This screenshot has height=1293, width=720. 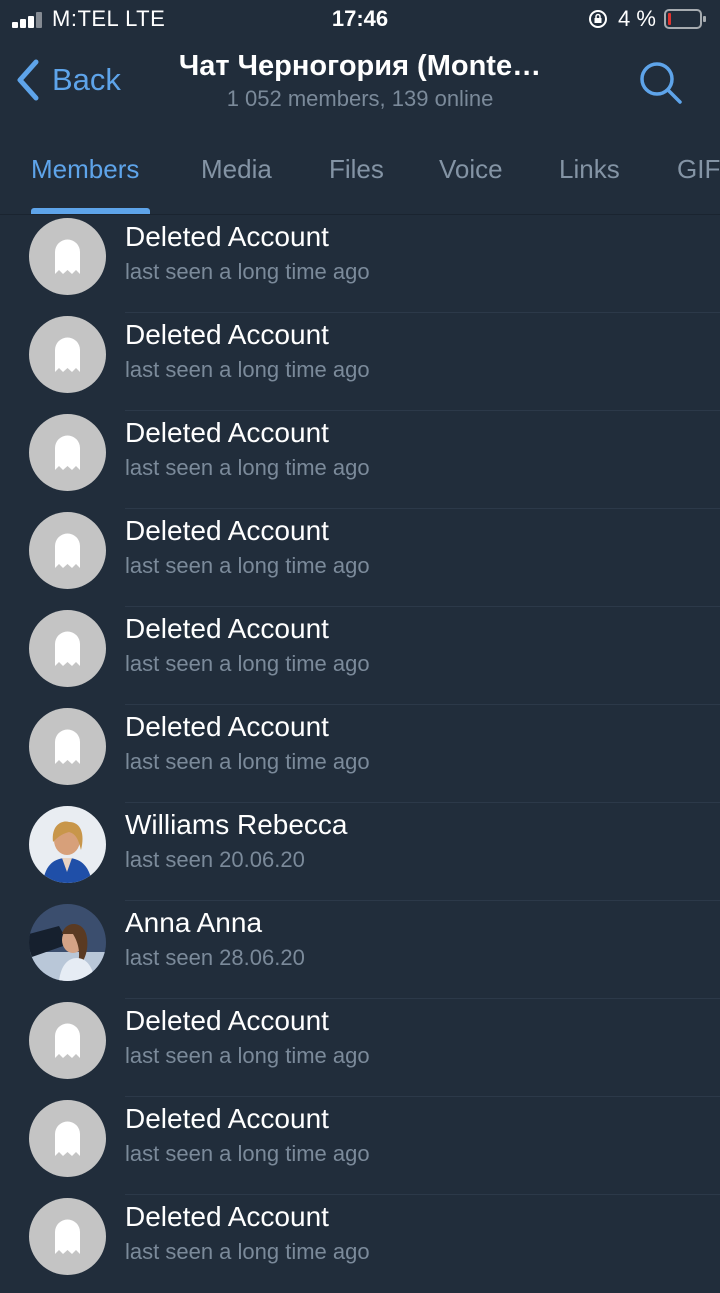 What do you see at coordinates (215, 957) in the screenshot?
I see `member-status: last seen 28.06.20` at bounding box center [215, 957].